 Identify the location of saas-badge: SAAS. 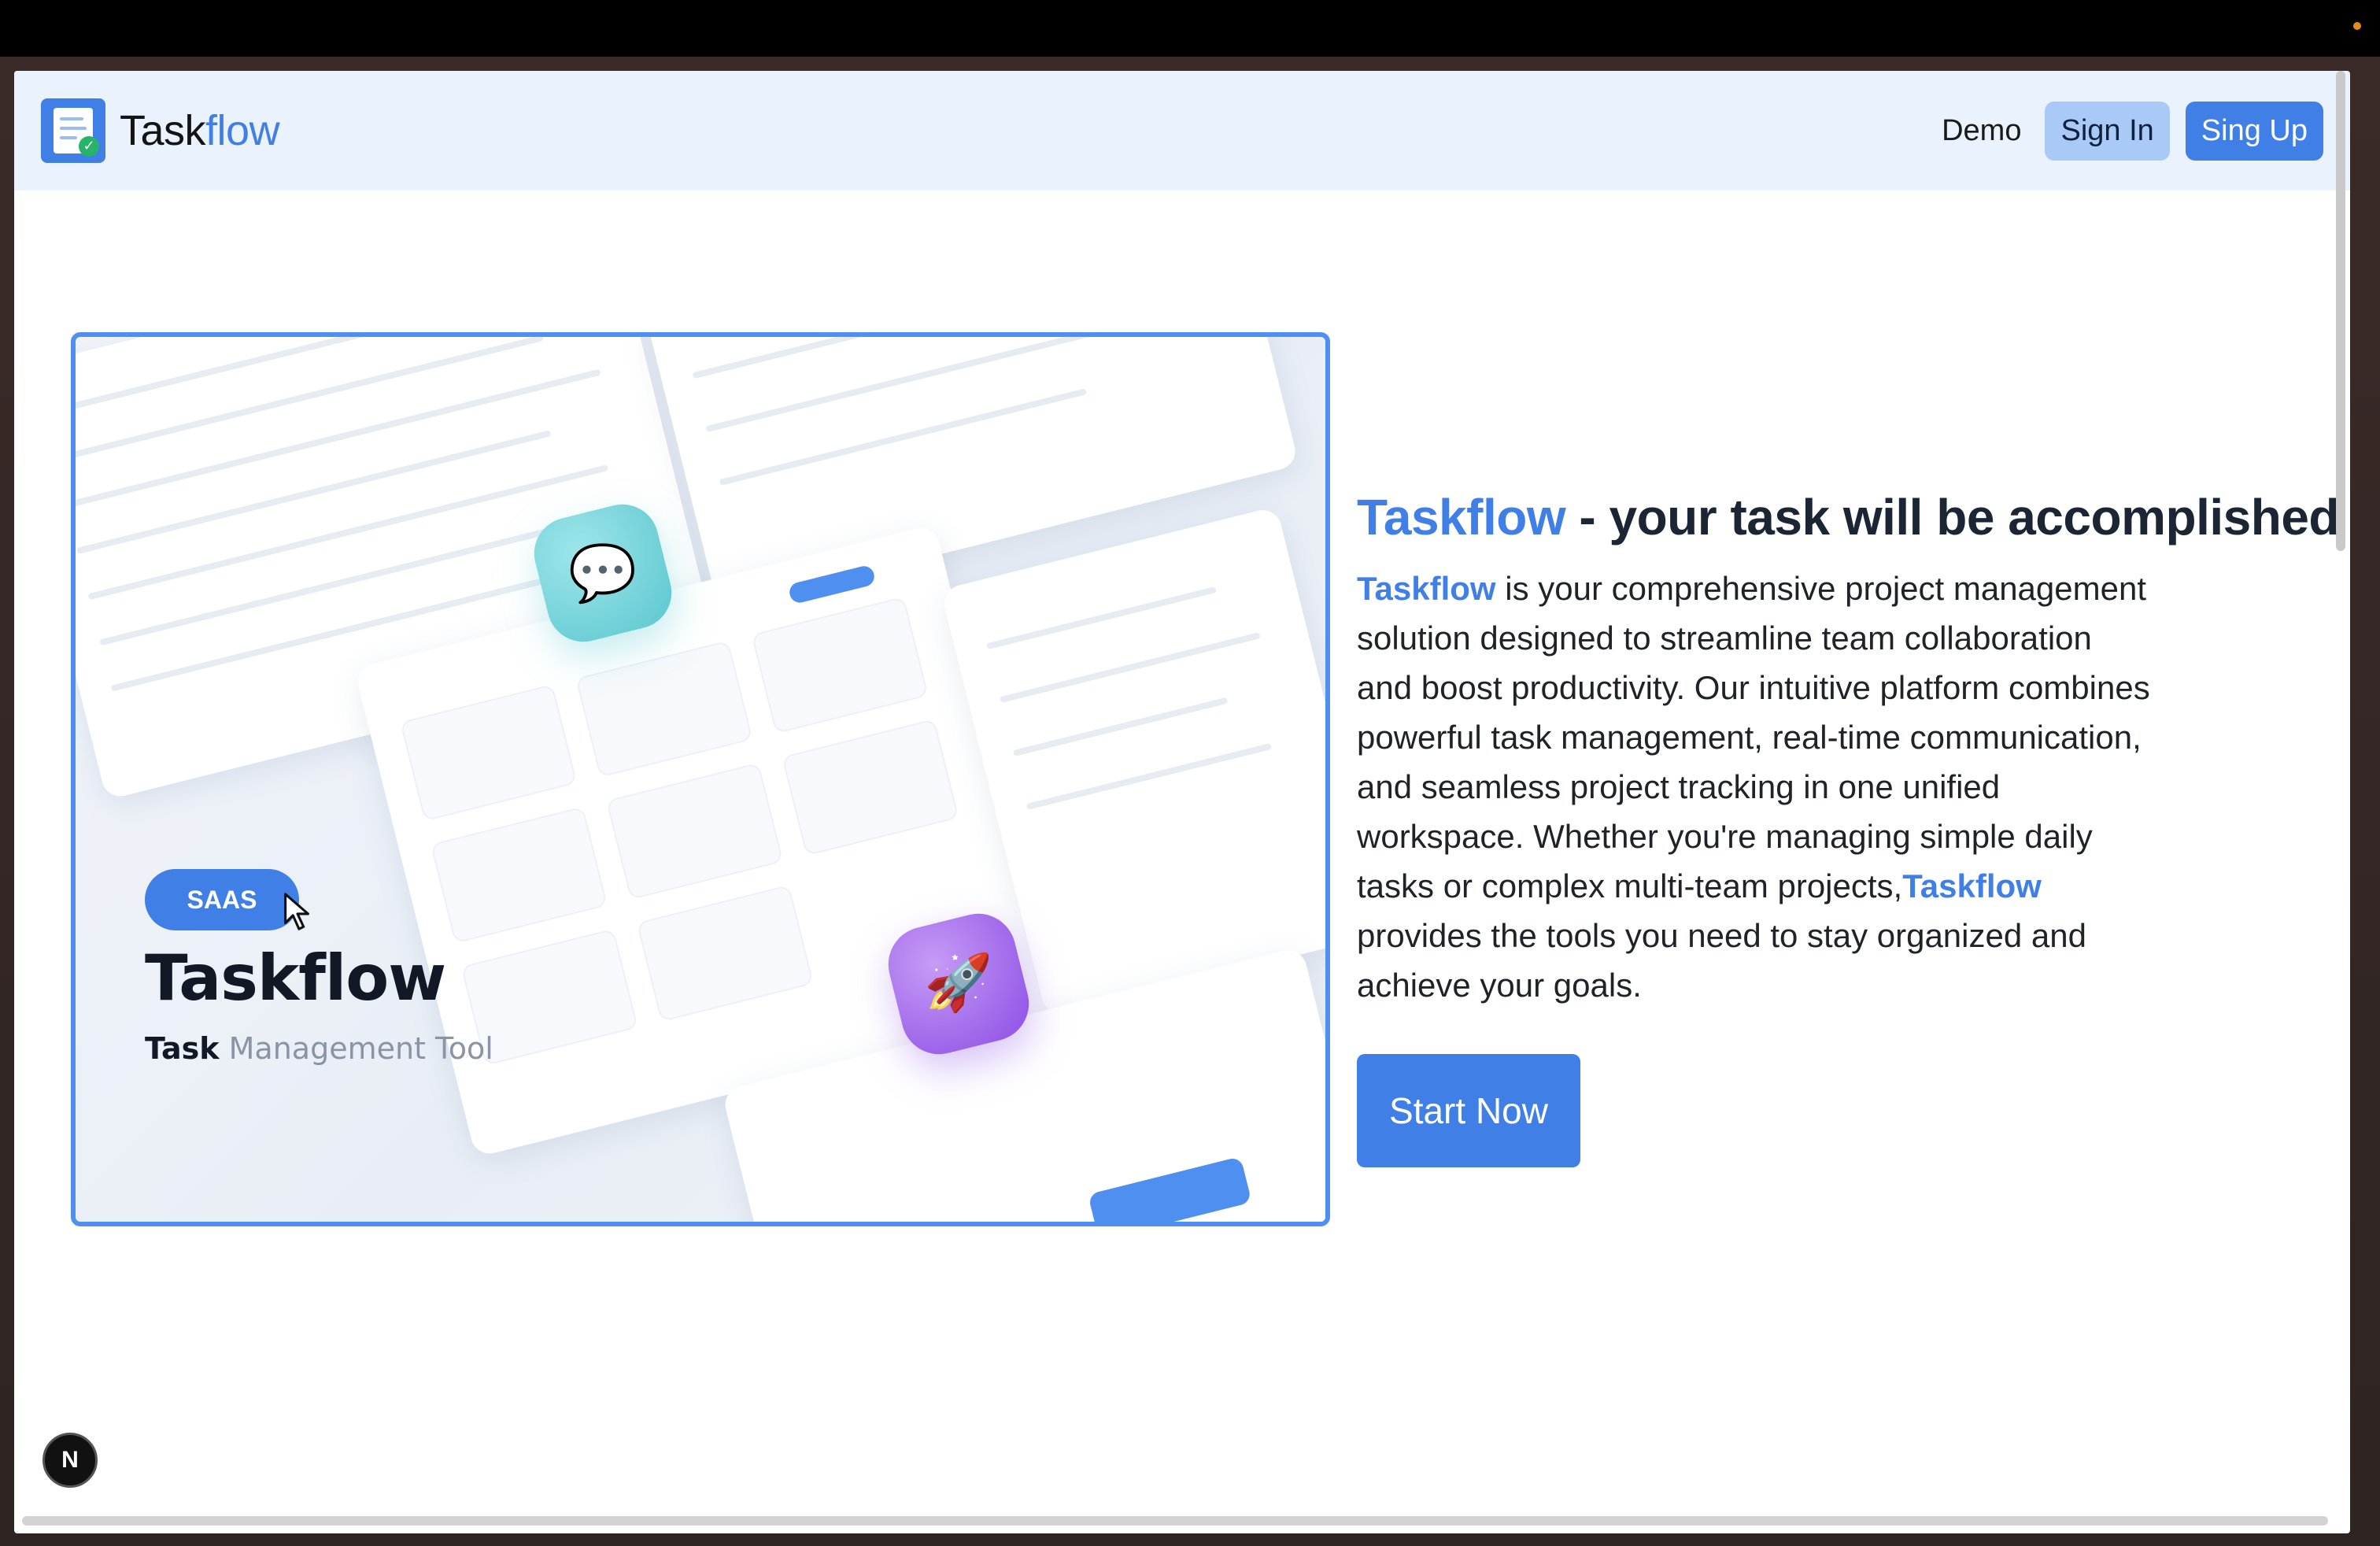
(222, 900).